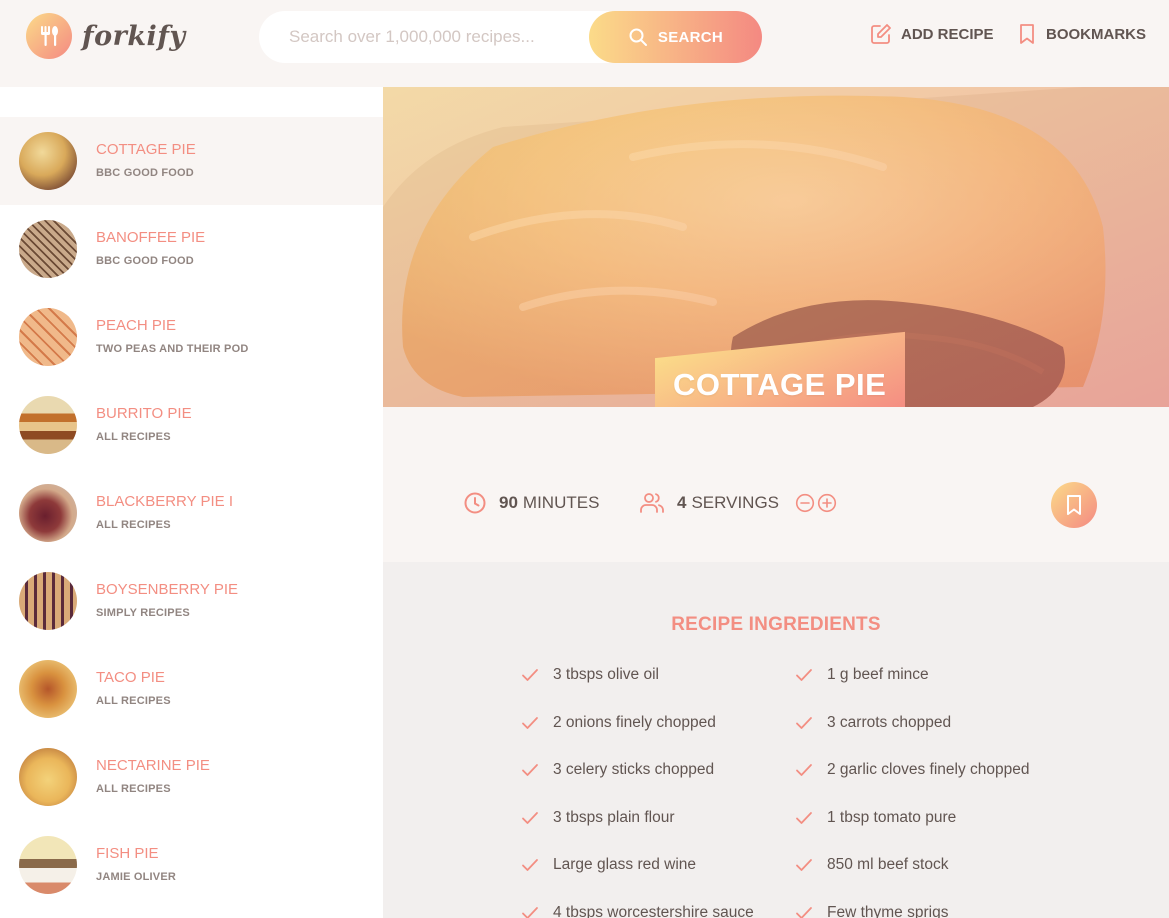  What do you see at coordinates (172, 349) in the screenshot?
I see `result-publisher: TWO PEAS AND THEIR POD` at bounding box center [172, 349].